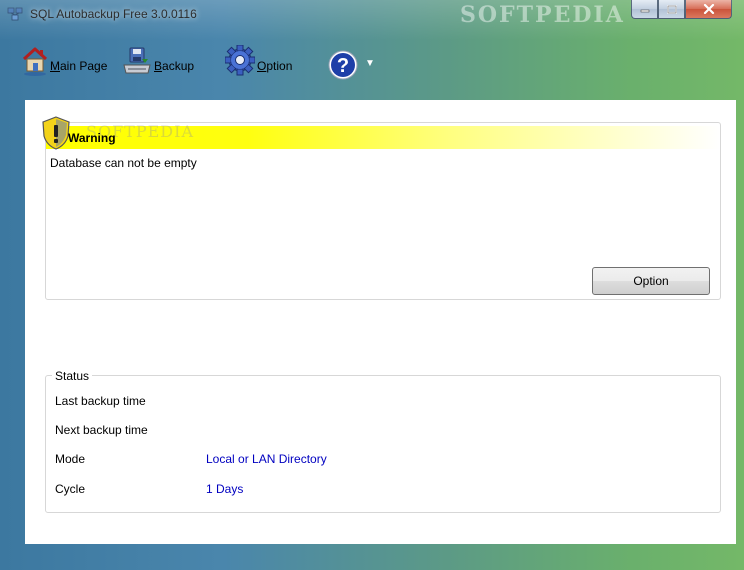  What do you see at coordinates (101, 430) in the screenshot?
I see `status-label-next-backup: Next backup time` at bounding box center [101, 430].